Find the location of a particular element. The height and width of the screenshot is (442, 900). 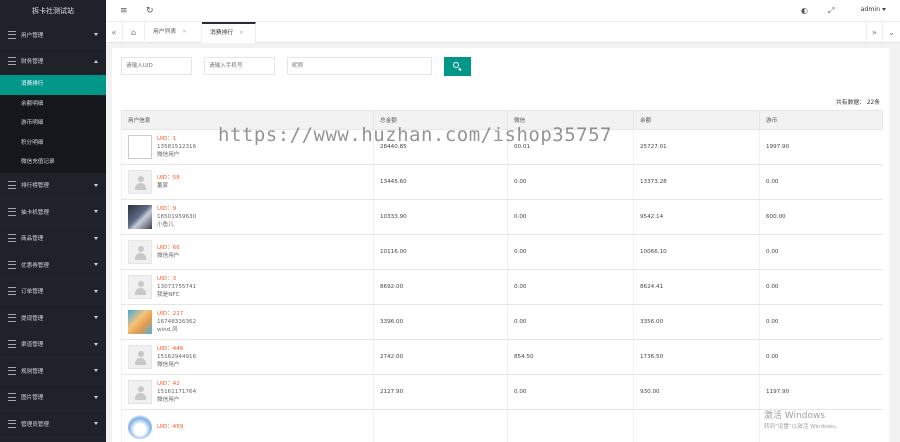

sidebar-item-label: 用户管理 is located at coordinates (32, 35).